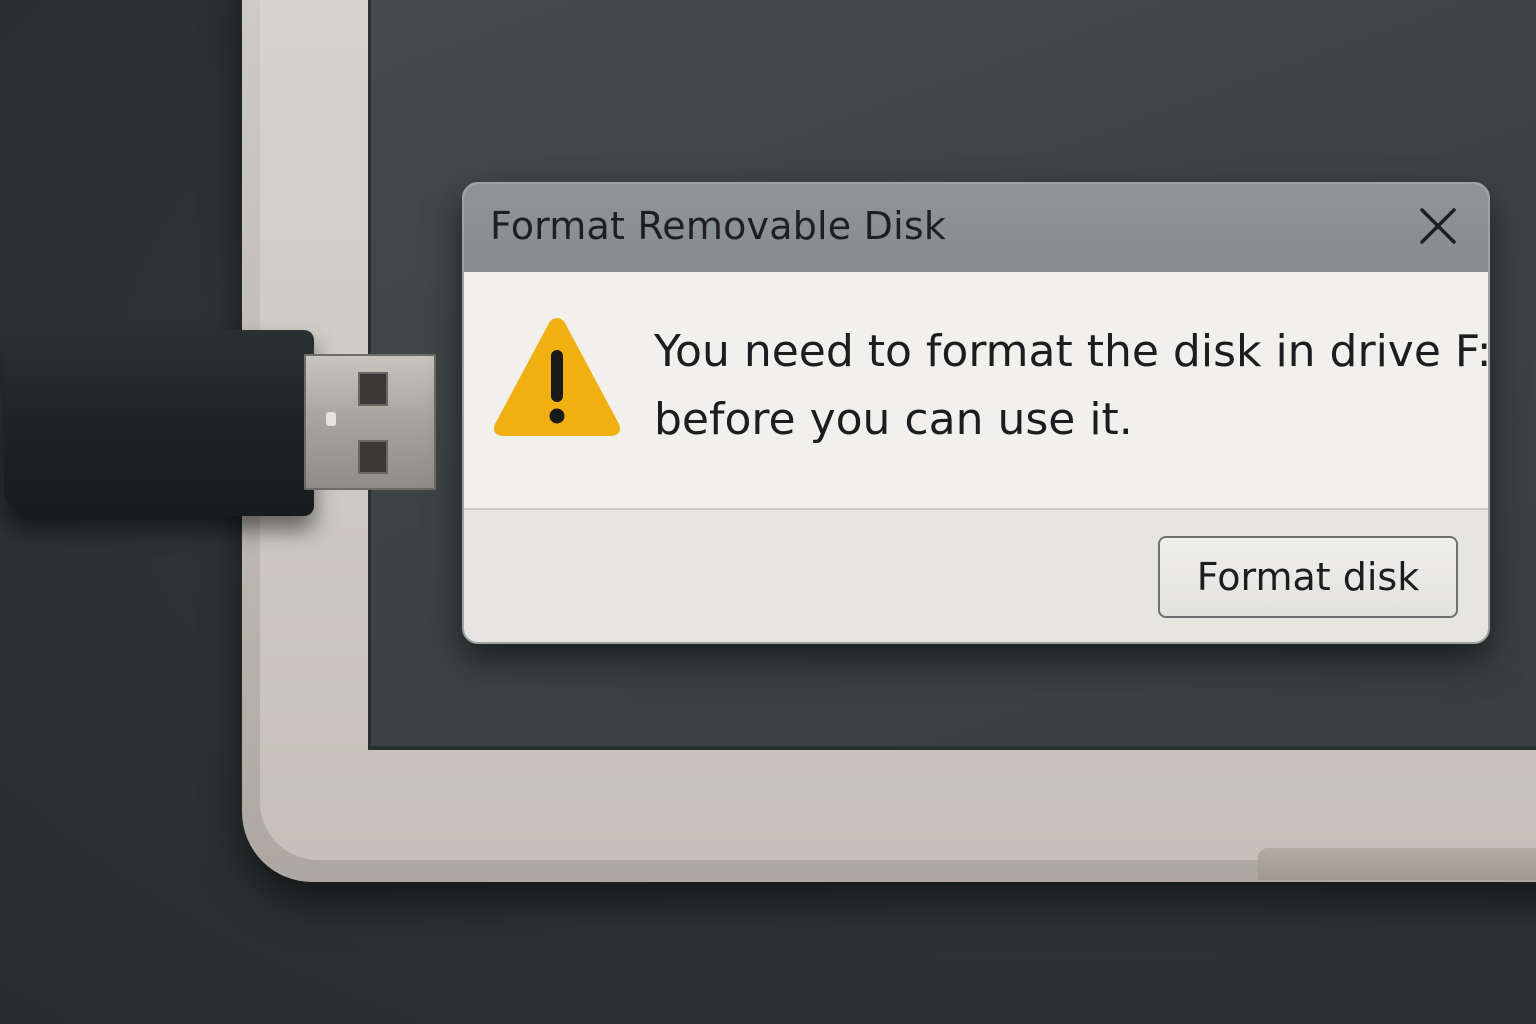  I want to click on dialog-footer: Format disk, so click(976, 576).